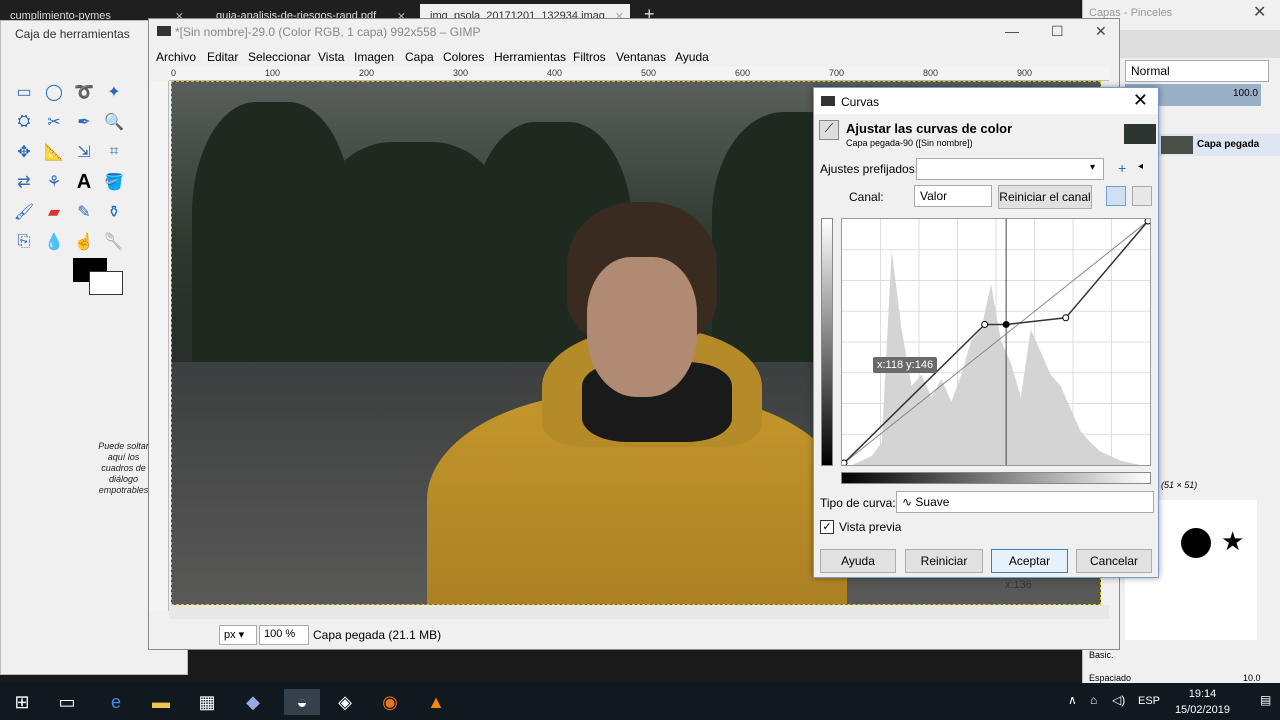 This screenshot has height=720, width=1280. I want to click on curves-graph: x:118 y:146 x:136, so click(996, 404).